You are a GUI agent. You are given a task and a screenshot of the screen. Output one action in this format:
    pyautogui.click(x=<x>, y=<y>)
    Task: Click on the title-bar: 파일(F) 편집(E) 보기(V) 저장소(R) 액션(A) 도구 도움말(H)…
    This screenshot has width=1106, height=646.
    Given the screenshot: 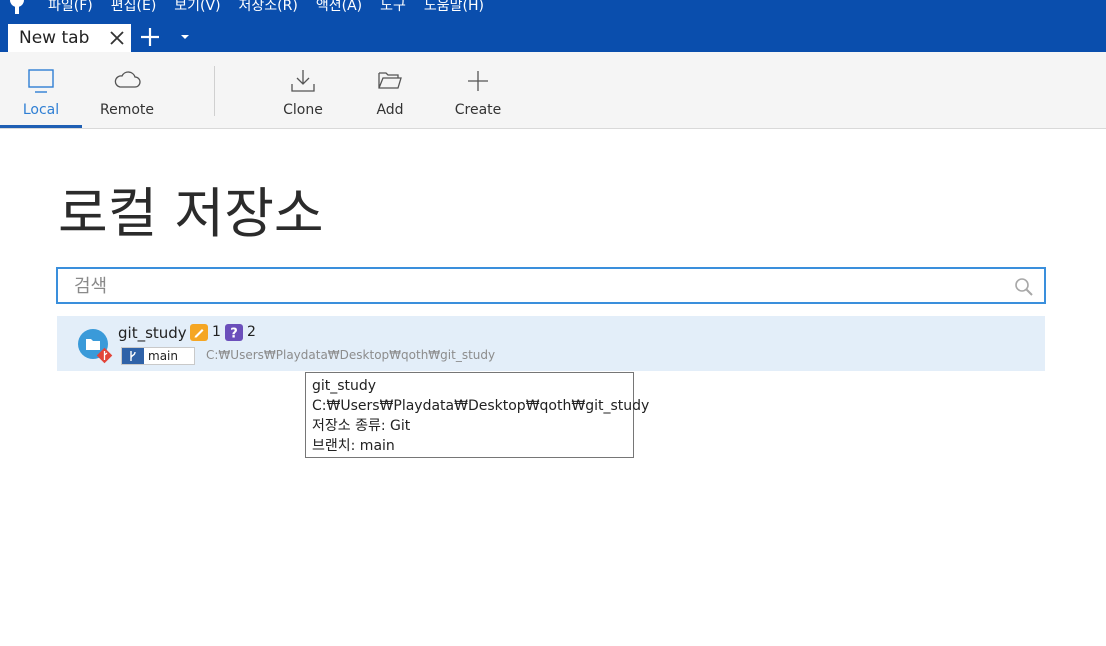 What is the action you would take?
    pyautogui.click(x=553, y=26)
    